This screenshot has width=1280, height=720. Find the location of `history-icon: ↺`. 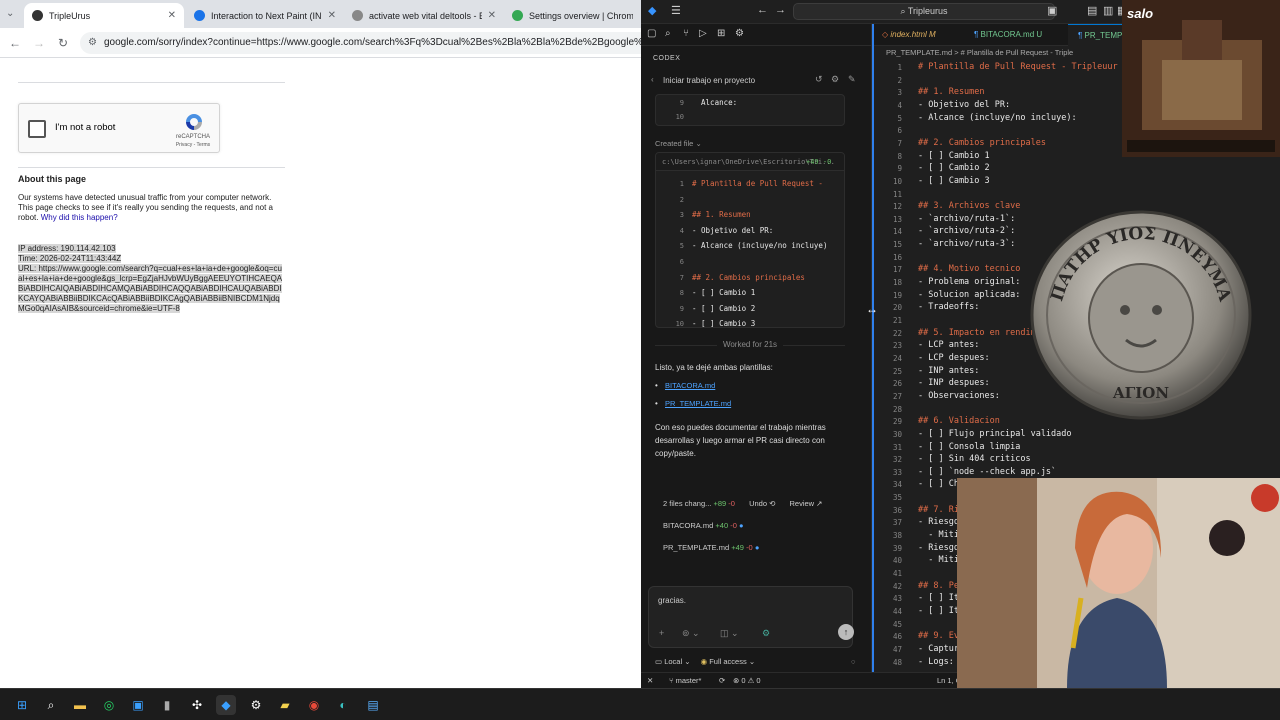

history-icon: ↺ is located at coordinates (819, 79).